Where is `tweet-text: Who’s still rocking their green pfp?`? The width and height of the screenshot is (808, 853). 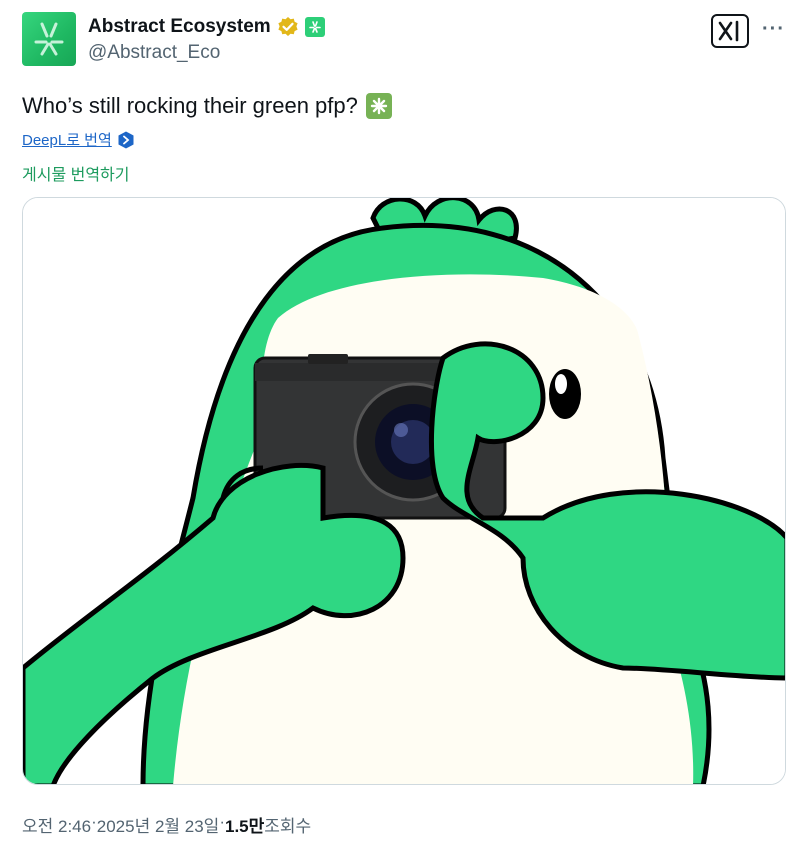
tweet-text: Who’s still rocking their green pfp? is located at coordinates (207, 106).